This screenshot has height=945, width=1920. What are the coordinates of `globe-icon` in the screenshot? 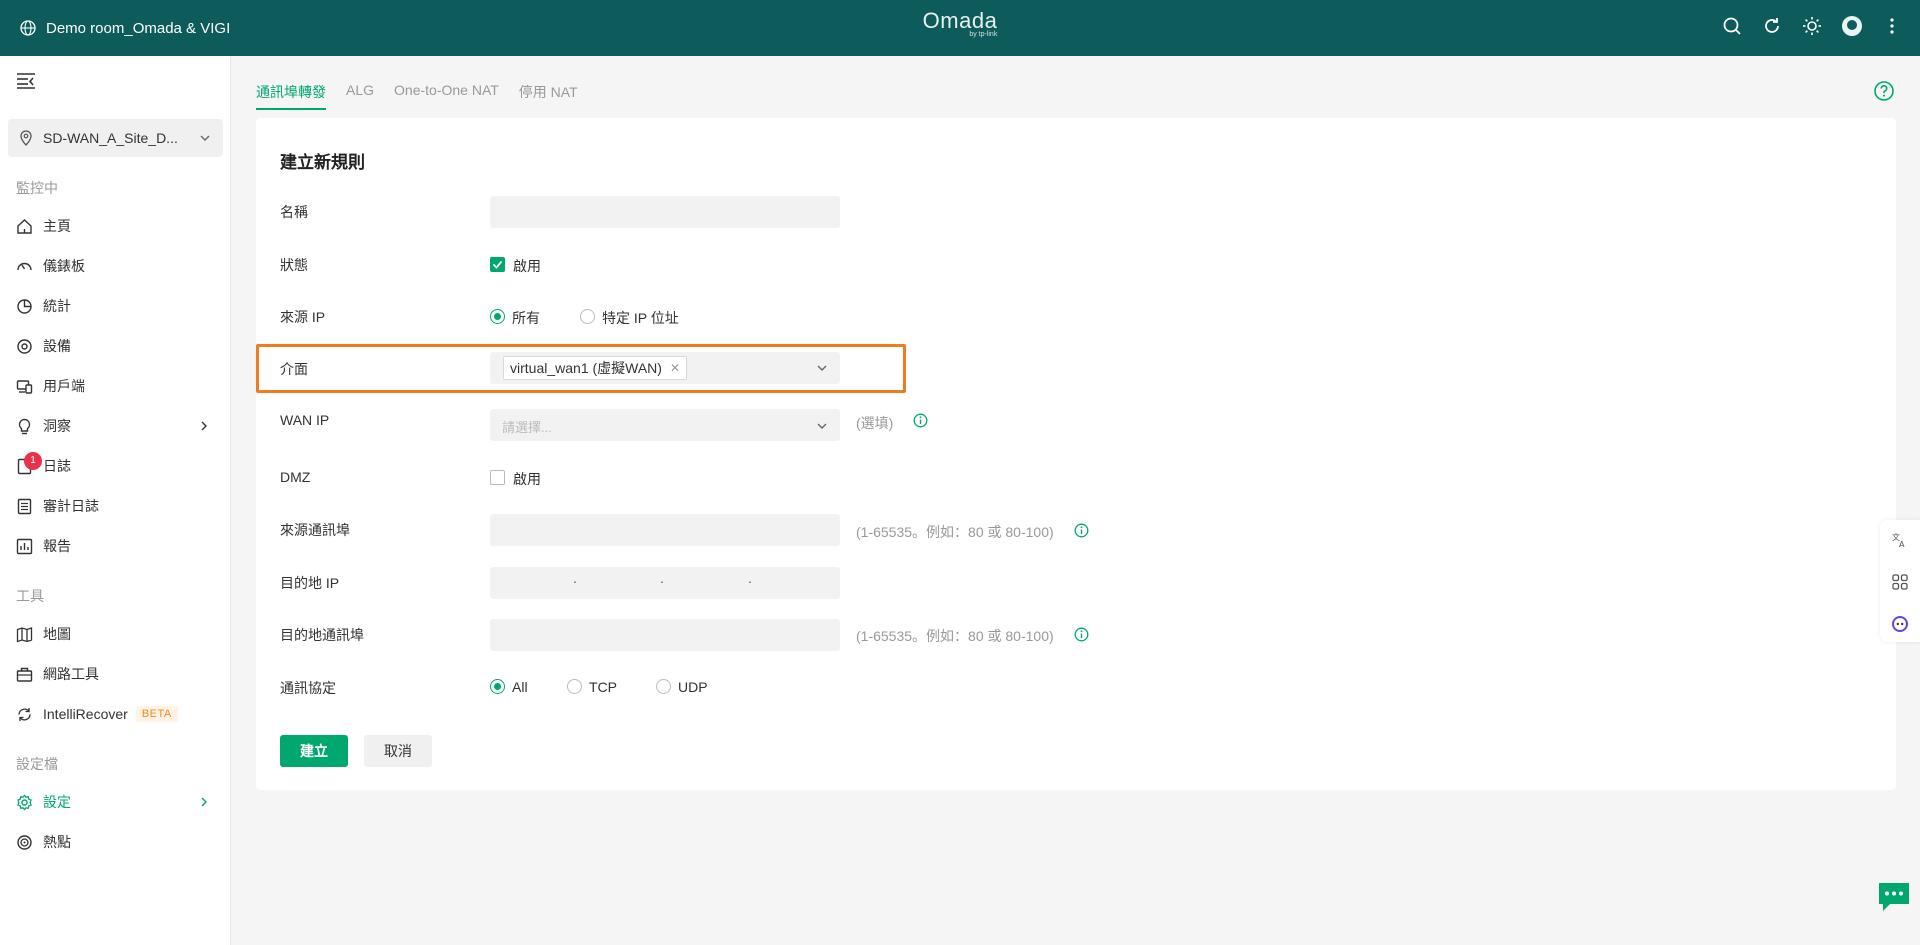 It's located at (28, 28).